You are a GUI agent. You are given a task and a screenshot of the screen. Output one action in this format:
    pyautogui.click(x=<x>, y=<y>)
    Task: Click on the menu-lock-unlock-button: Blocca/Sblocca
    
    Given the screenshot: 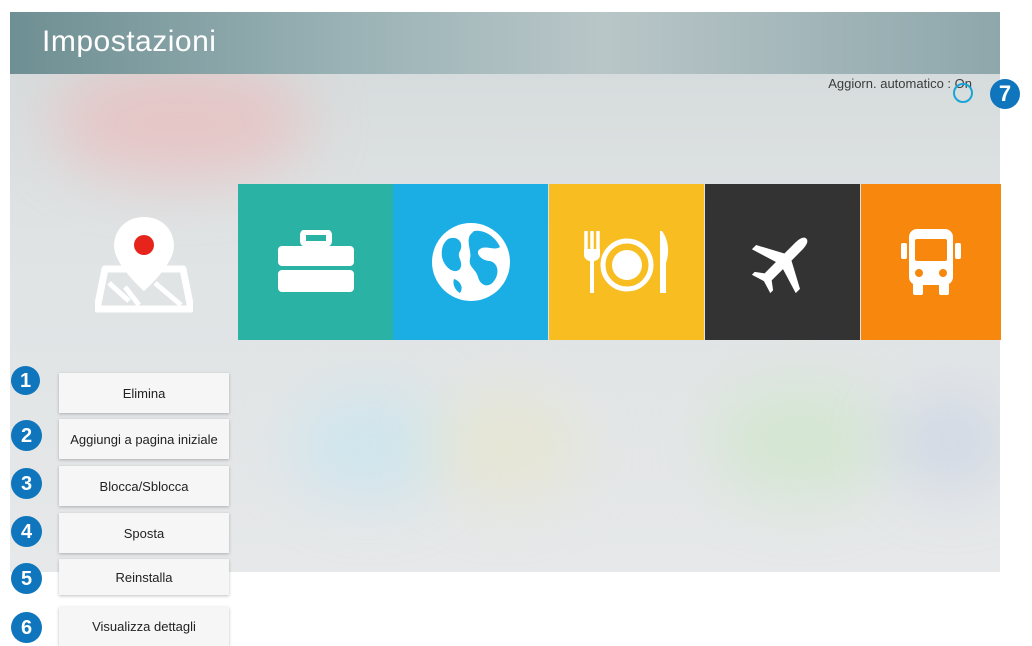 What is the action you would take?
    pyautogui.click(x=144, y=486)
    